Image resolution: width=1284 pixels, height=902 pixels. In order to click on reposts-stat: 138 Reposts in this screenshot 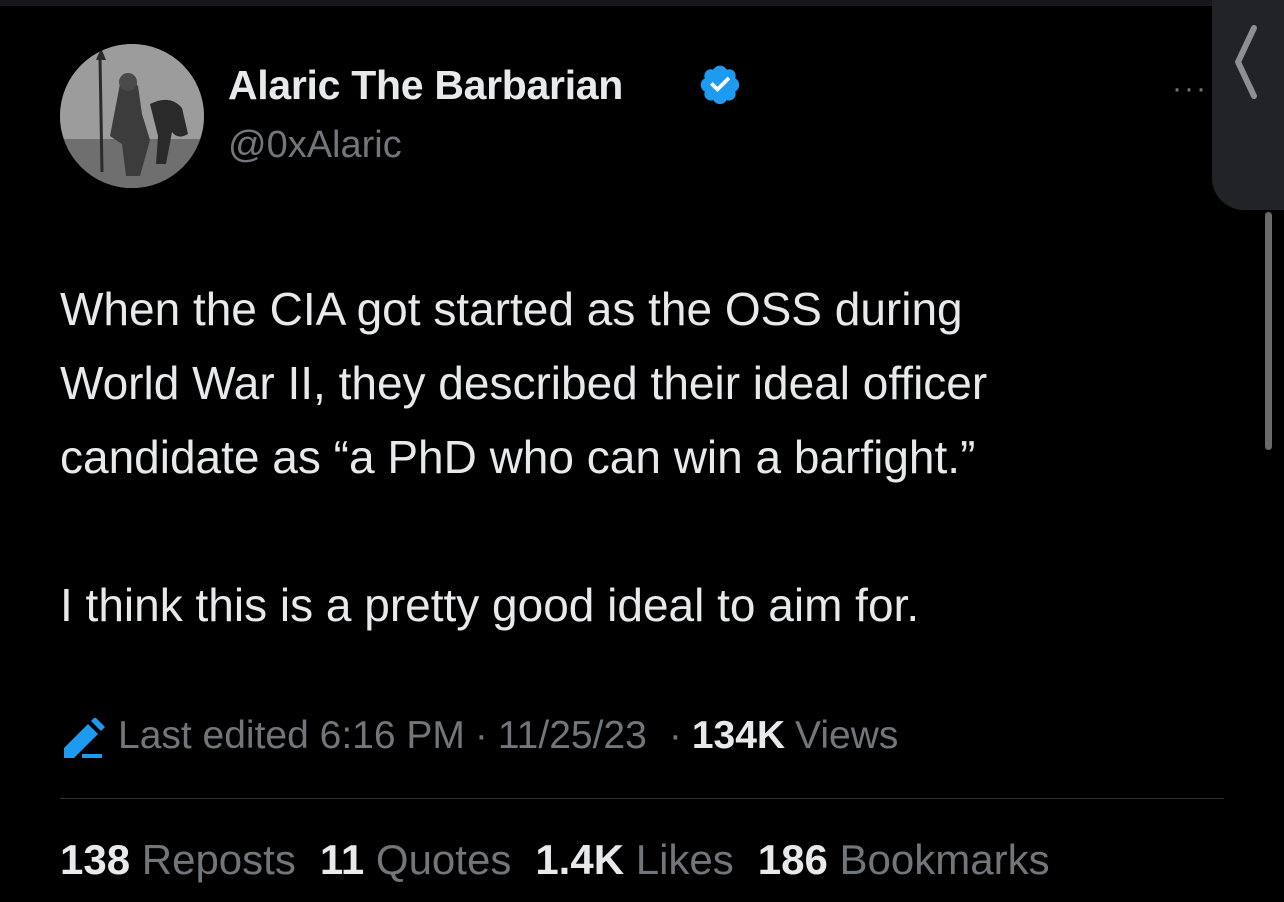, I will do `click(178, 860)`.